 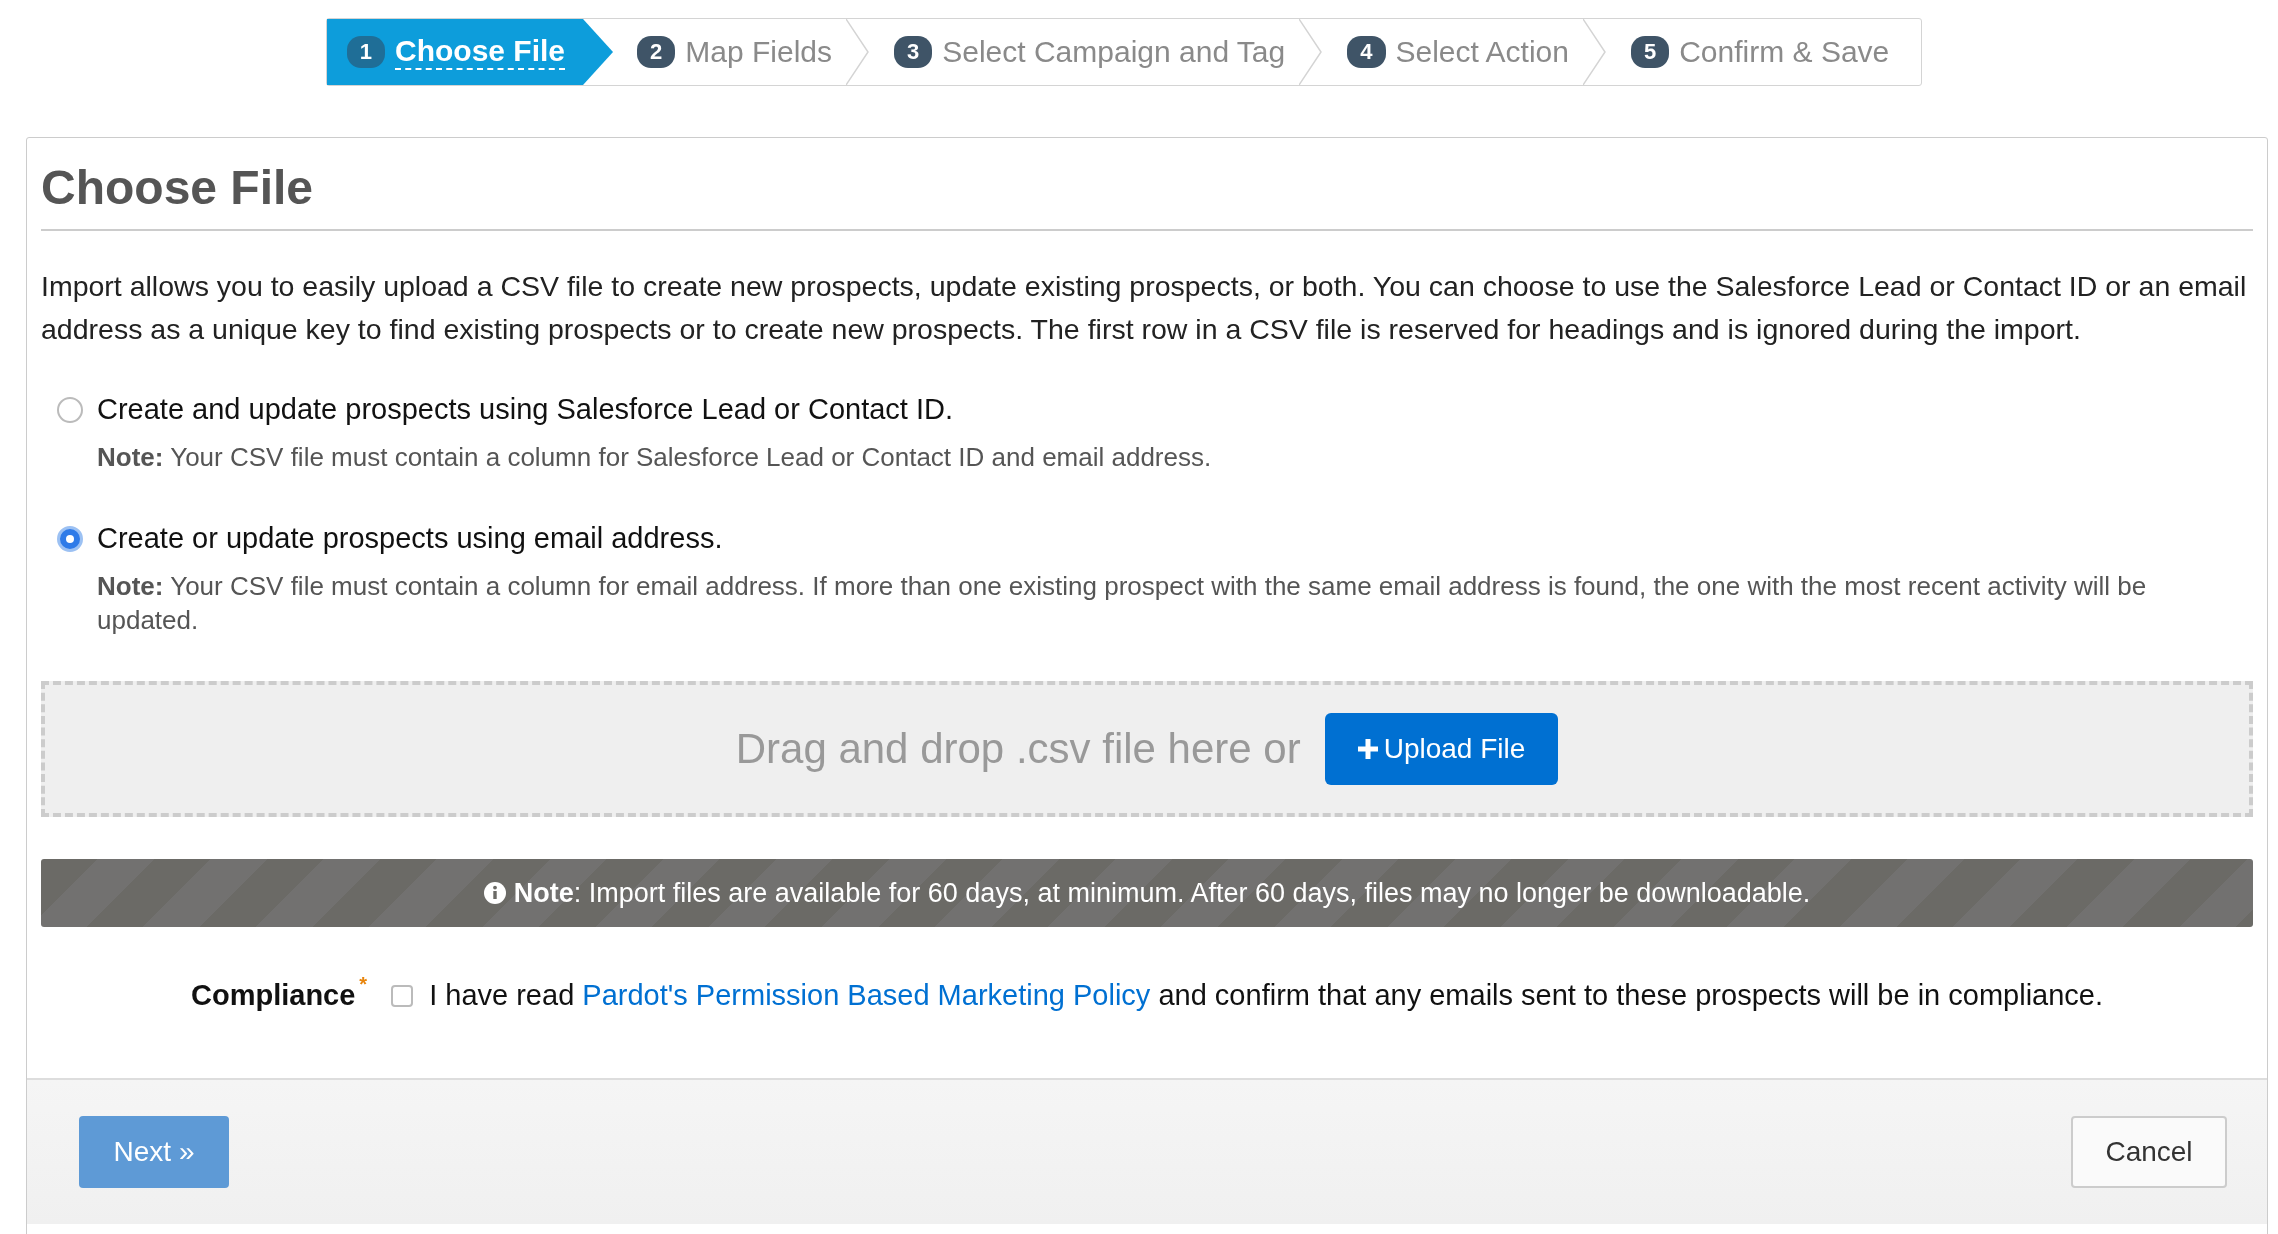 What do you see at coordinates (1755, 52) in the screenshot?
I see `wizard-step-tab: 5 Confirm & Save` at bounding box center [1755, 52].